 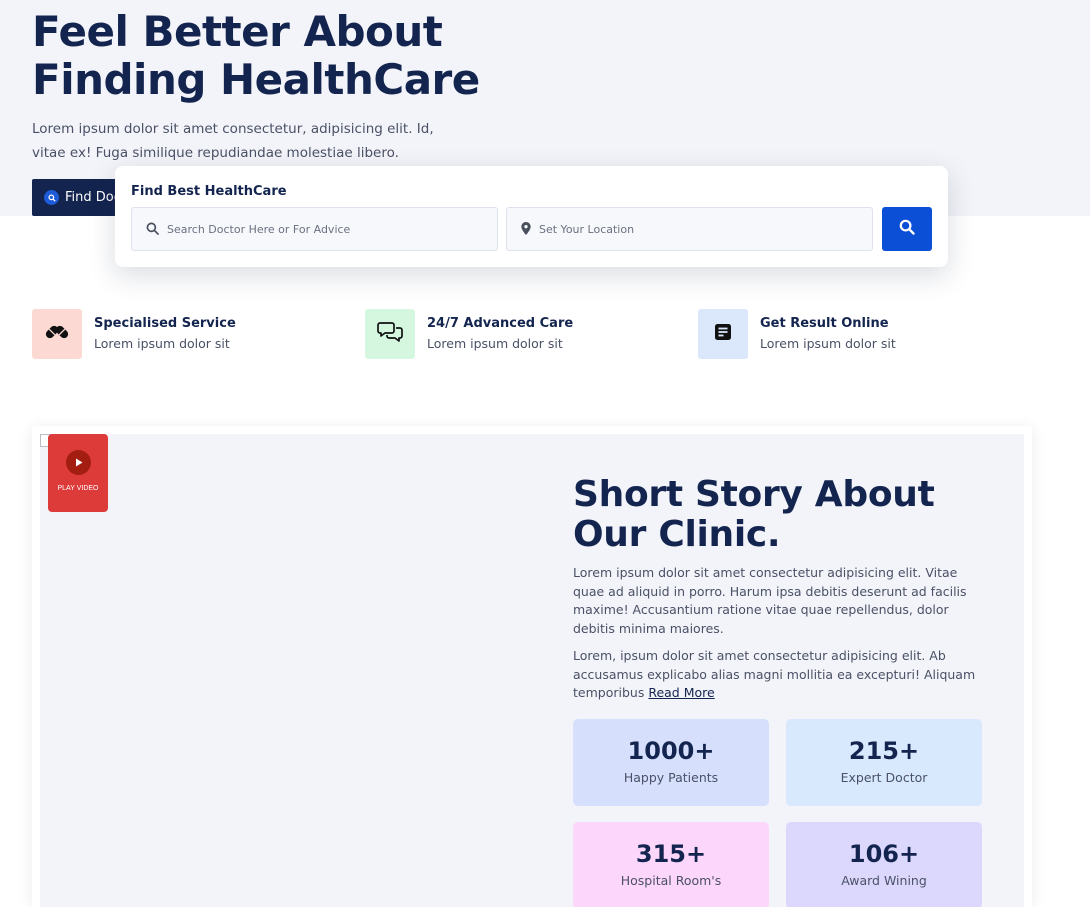 I want to click on chat-bubbles-icon, so click(x=390, y=334).